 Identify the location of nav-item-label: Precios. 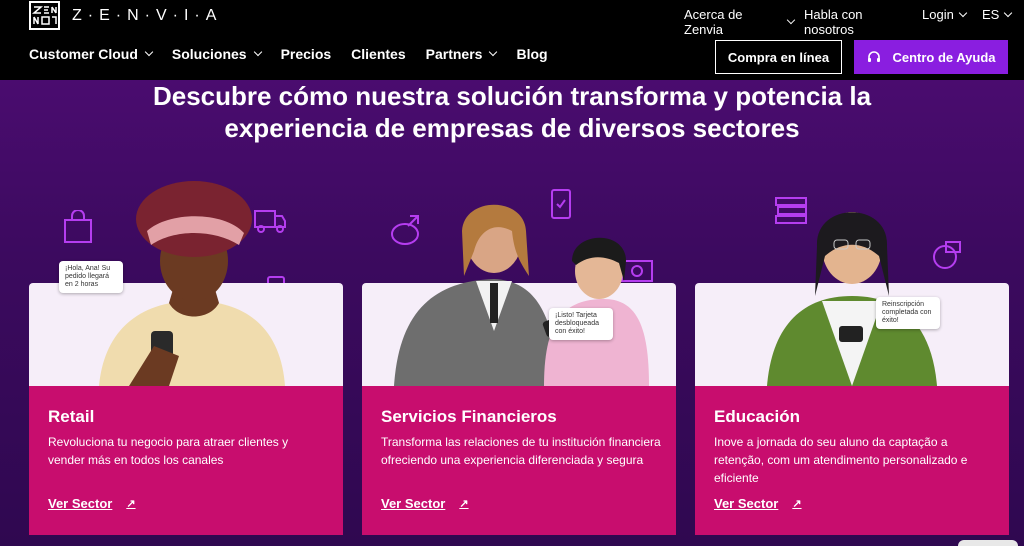
(306, 54).